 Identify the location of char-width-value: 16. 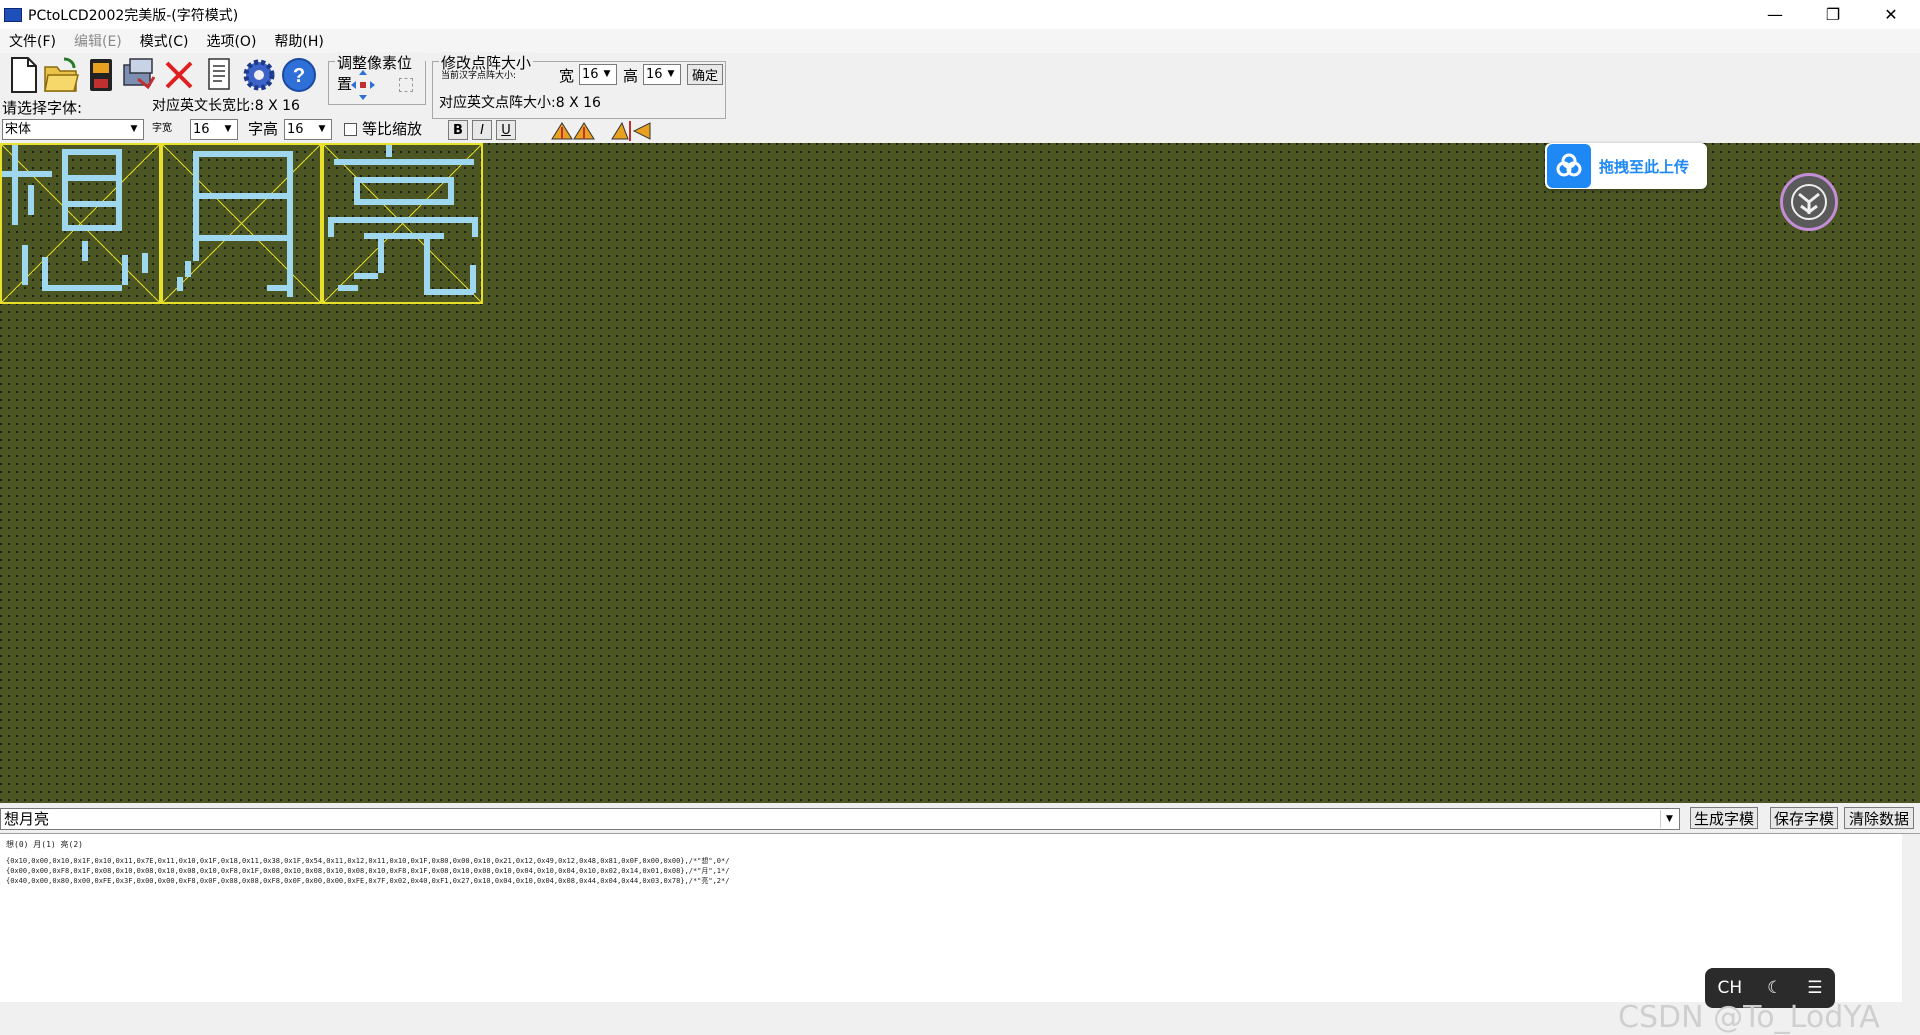
(201, 129).